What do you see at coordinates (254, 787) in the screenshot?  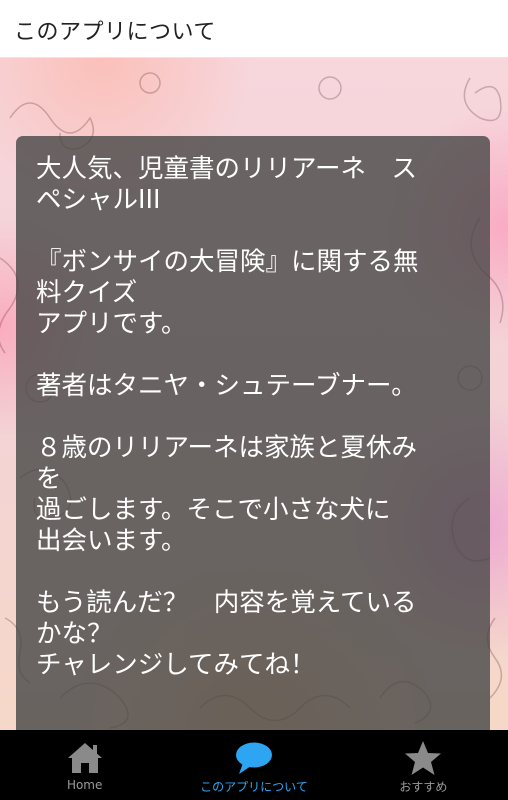 I see `tab-about-label: このアプリについて` at bounding box center [254, 787].